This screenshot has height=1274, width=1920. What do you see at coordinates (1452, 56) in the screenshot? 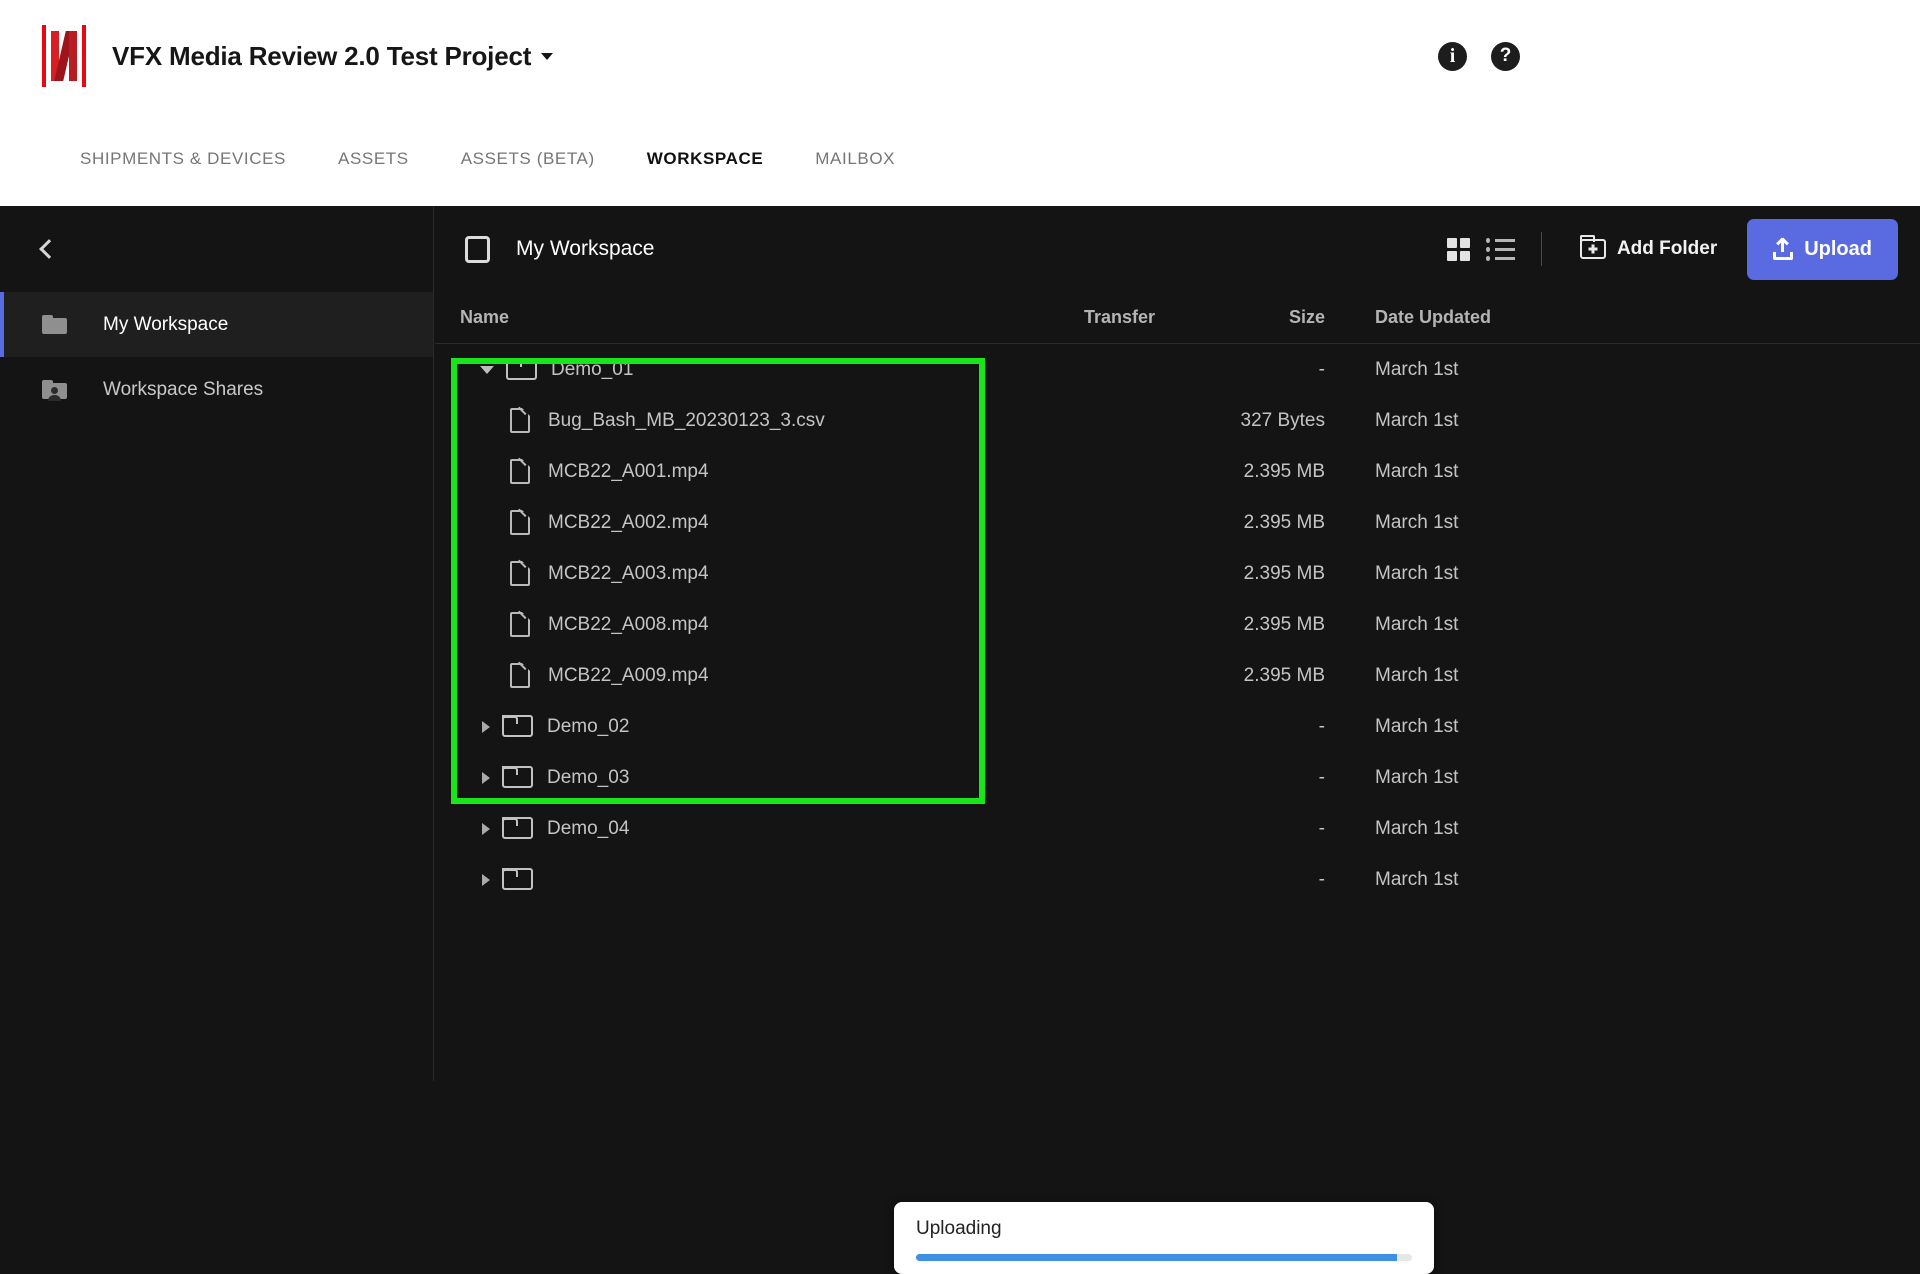
I see `info-icon: i` at bounding box center [1452, 56].